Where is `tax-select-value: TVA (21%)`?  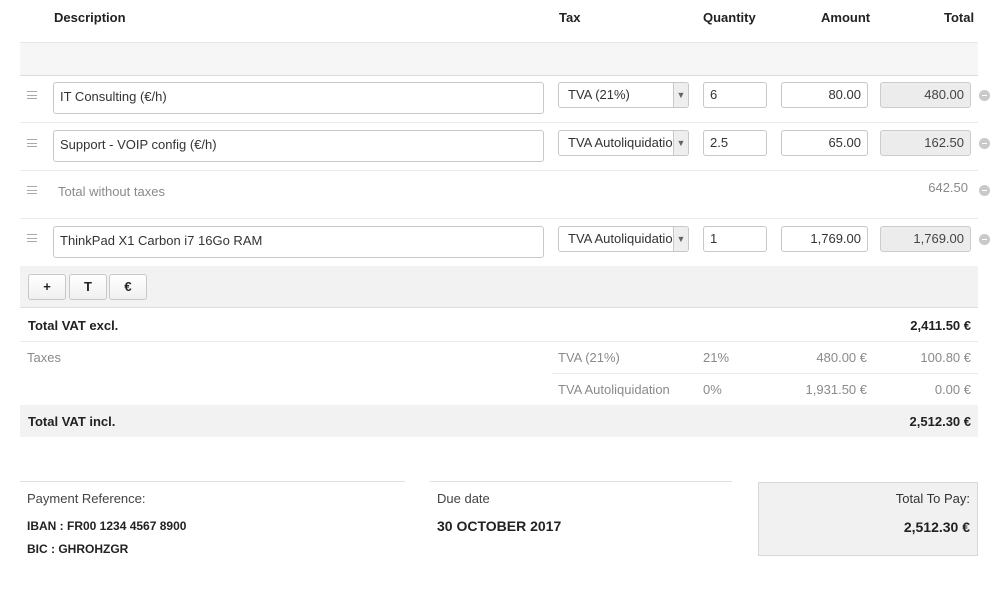 tax-select-value: TVA (21%) is located at coordinates (599, 94).